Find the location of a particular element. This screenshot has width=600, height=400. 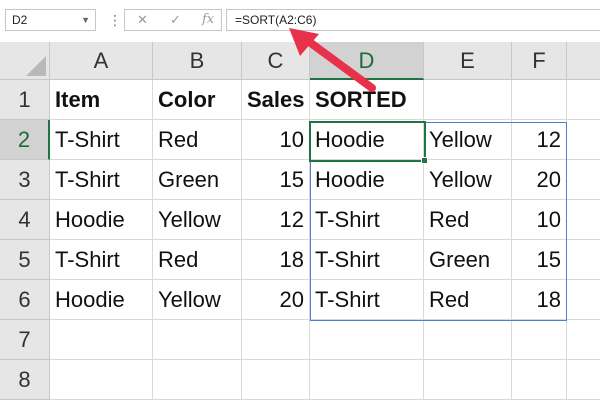

column-header-e: E is located at coordinates (468, 61).